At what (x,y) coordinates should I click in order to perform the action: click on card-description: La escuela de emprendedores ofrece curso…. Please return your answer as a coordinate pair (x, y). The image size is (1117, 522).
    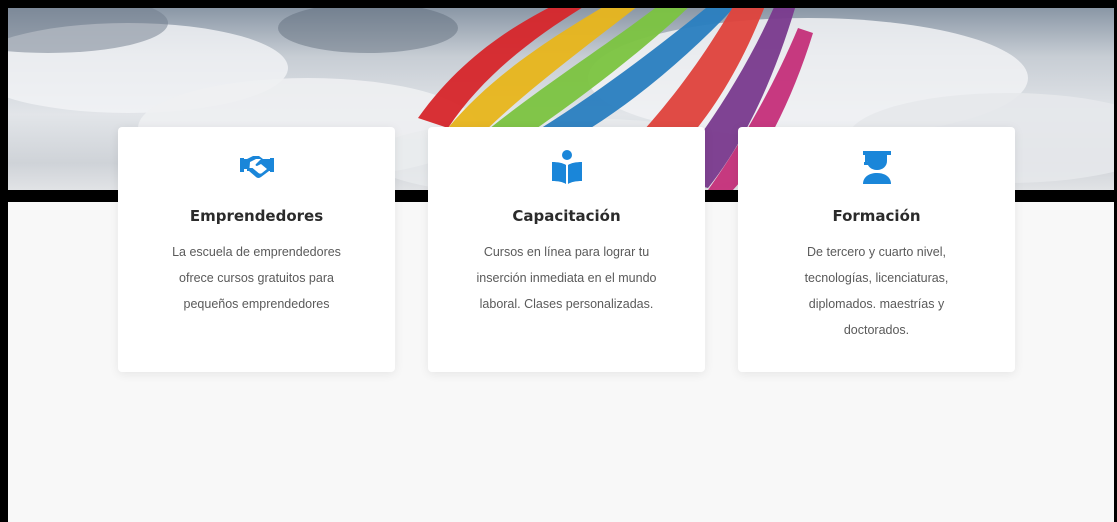
    Looking at the image, I should click on (256, 278).